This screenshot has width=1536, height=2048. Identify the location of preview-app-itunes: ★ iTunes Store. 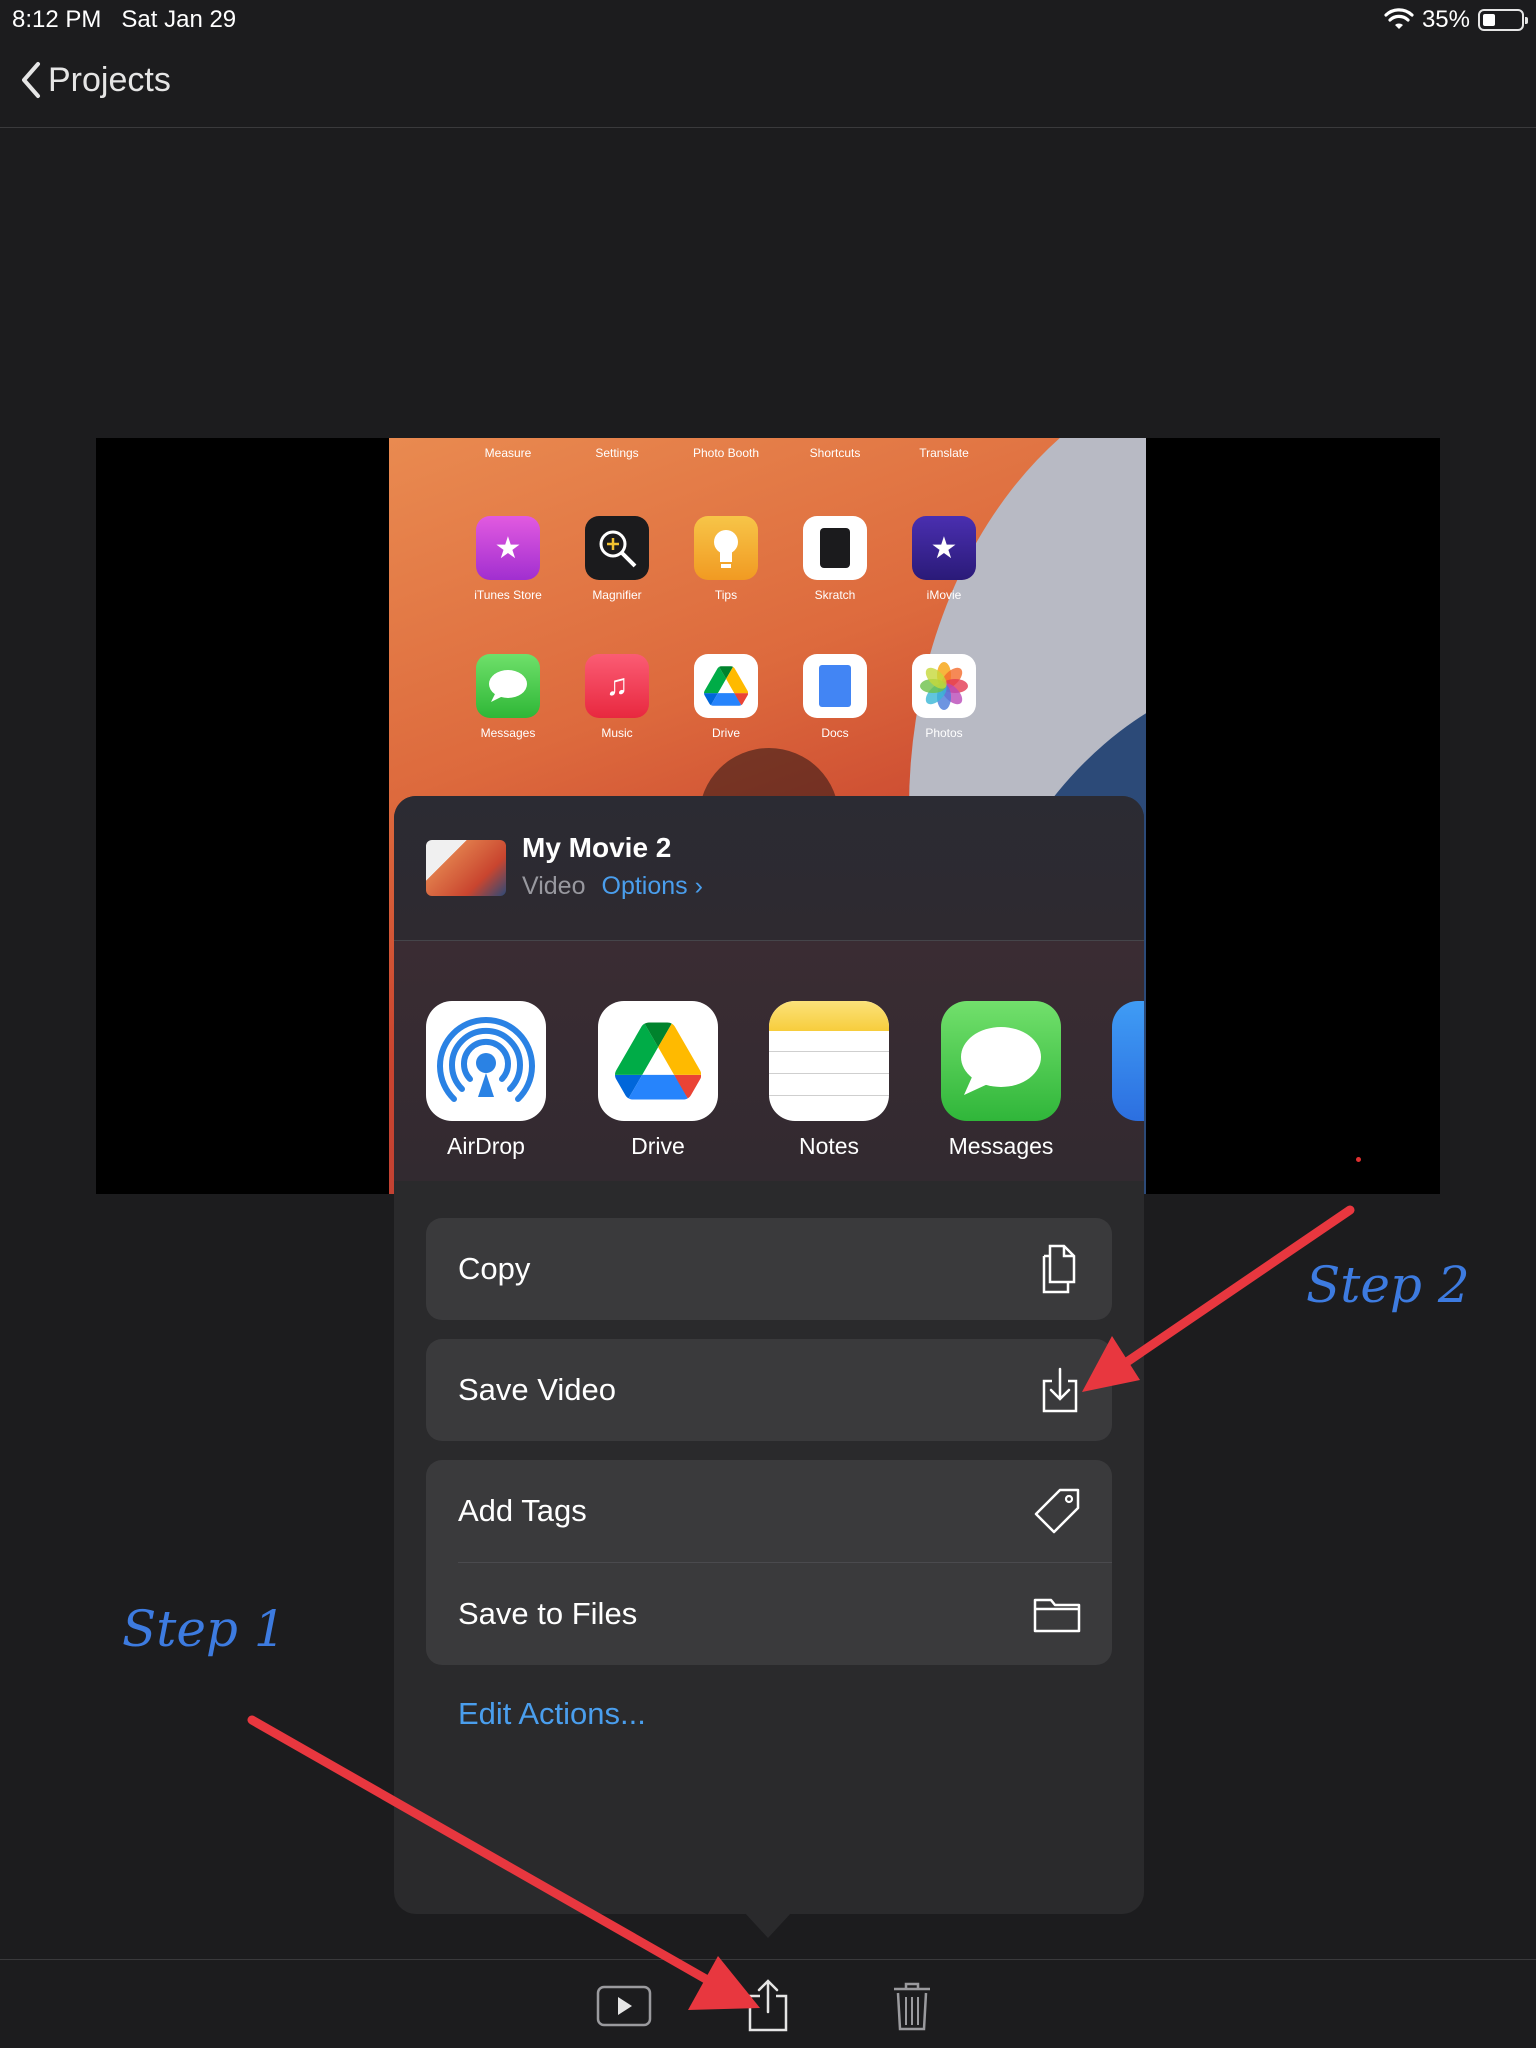
(508, 559).